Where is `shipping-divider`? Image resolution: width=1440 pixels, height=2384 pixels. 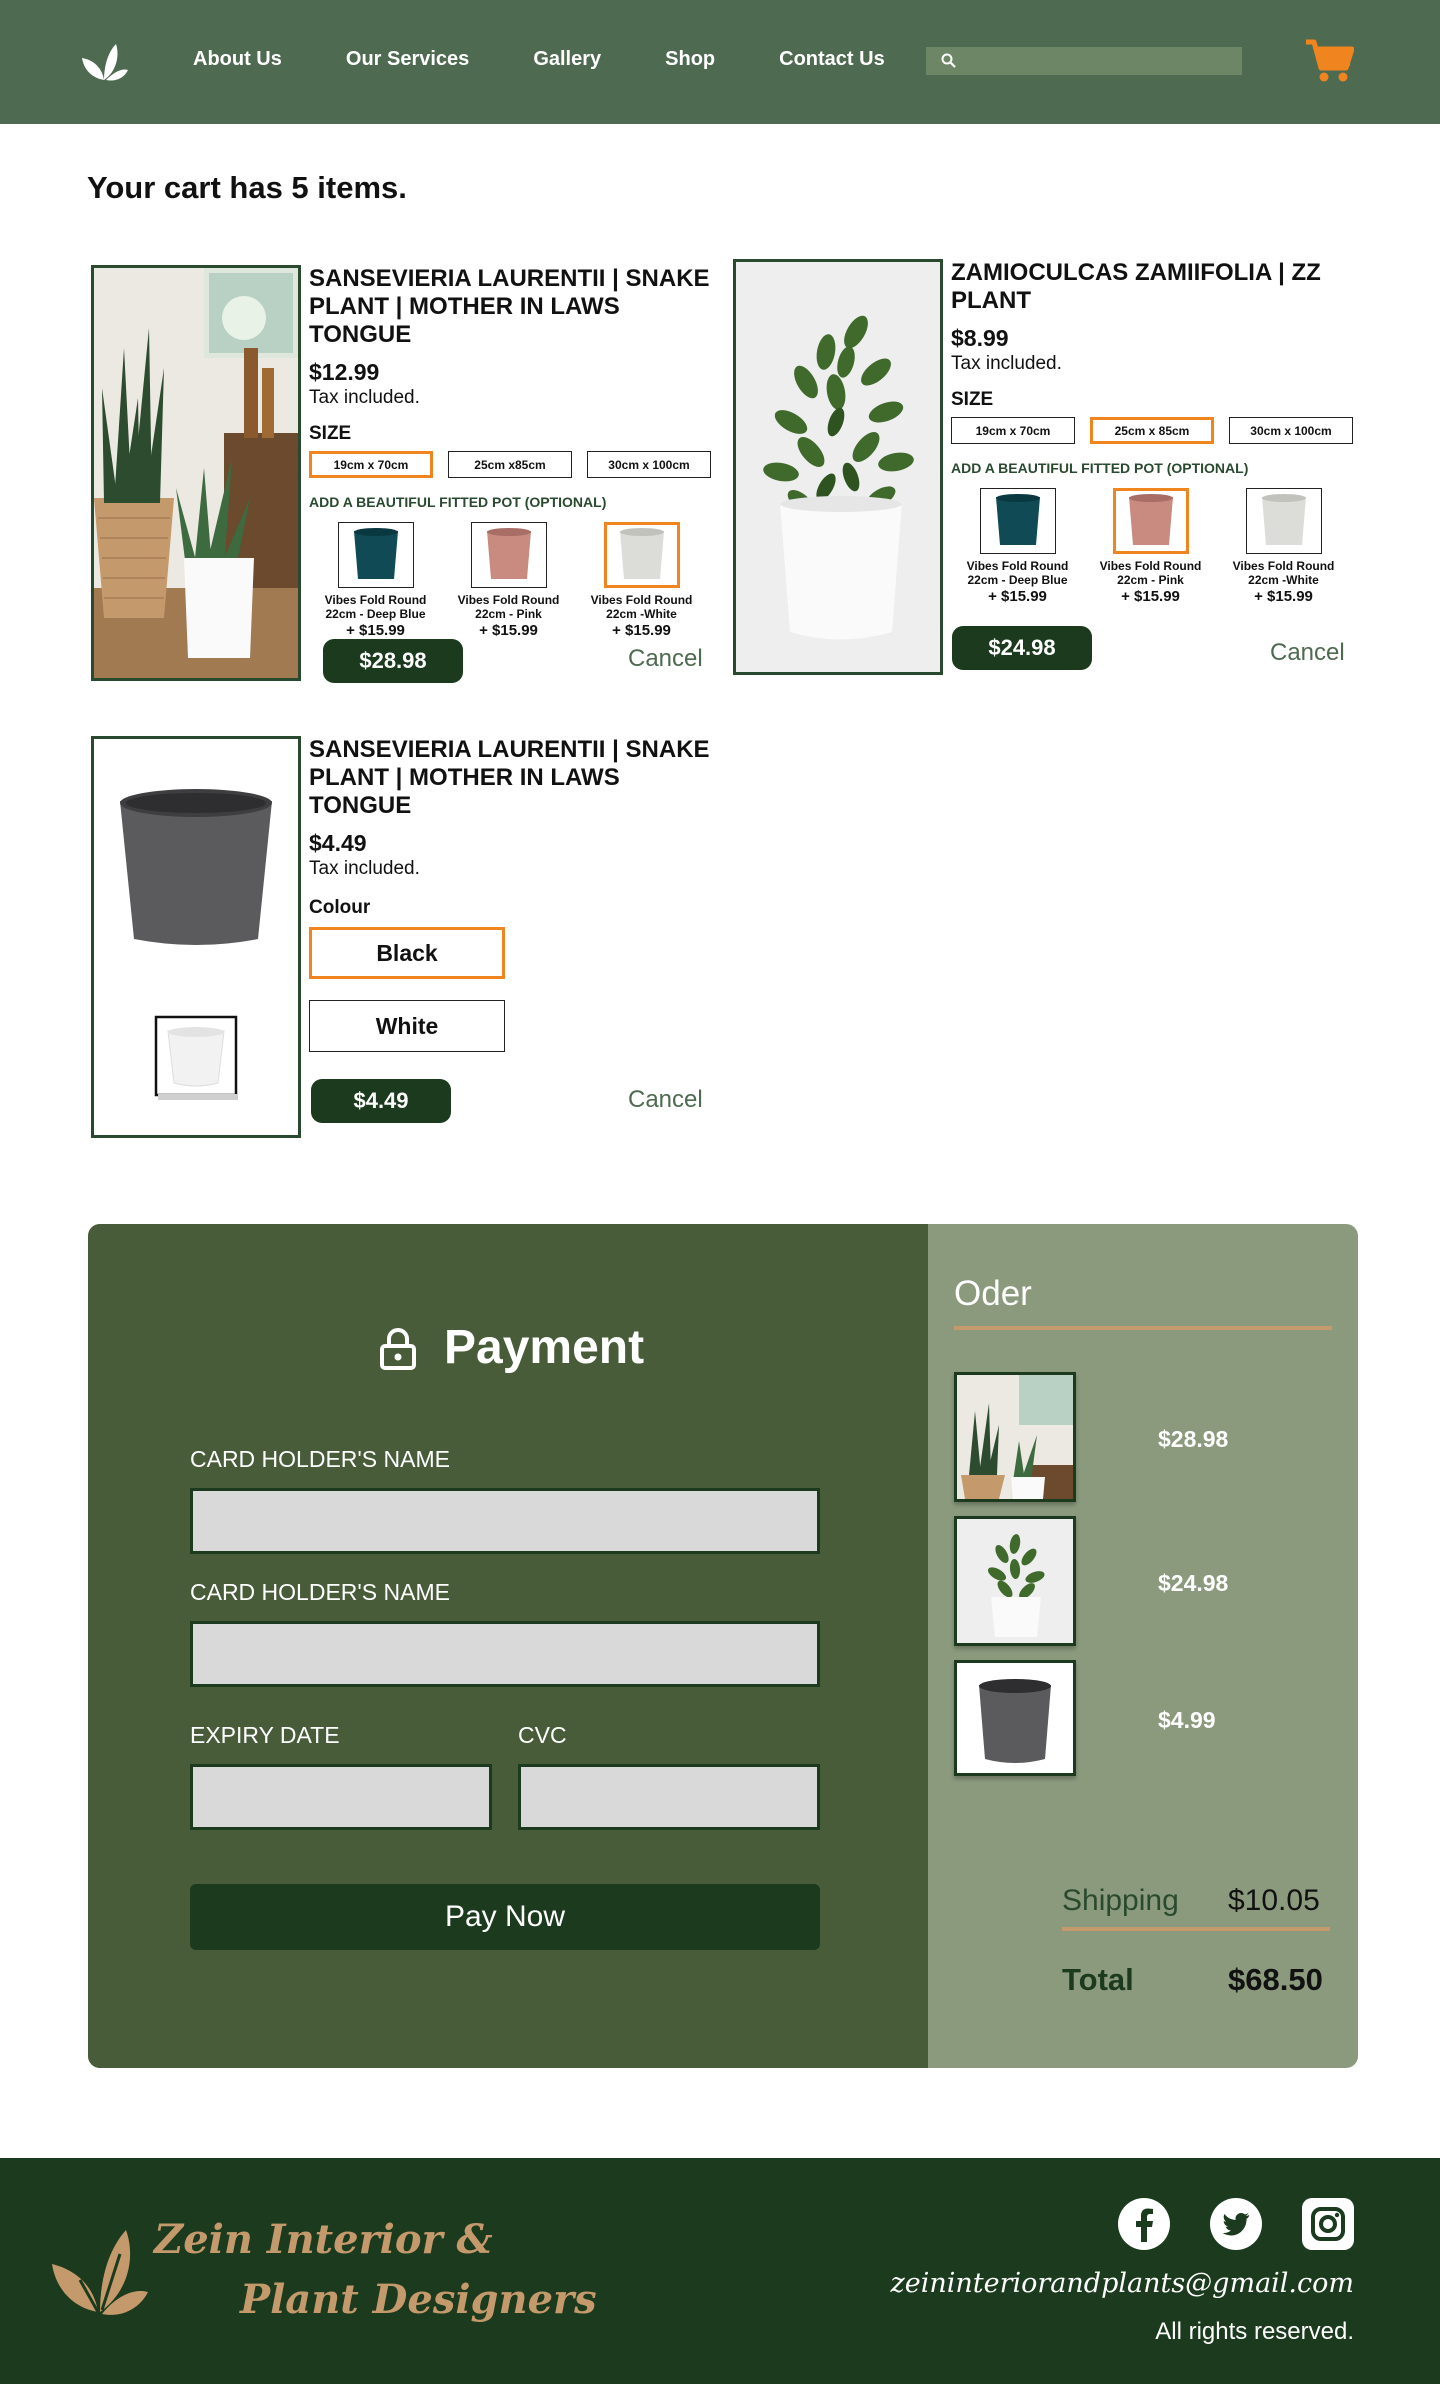
shipping-divider is located at coordinates (1196, 1929).